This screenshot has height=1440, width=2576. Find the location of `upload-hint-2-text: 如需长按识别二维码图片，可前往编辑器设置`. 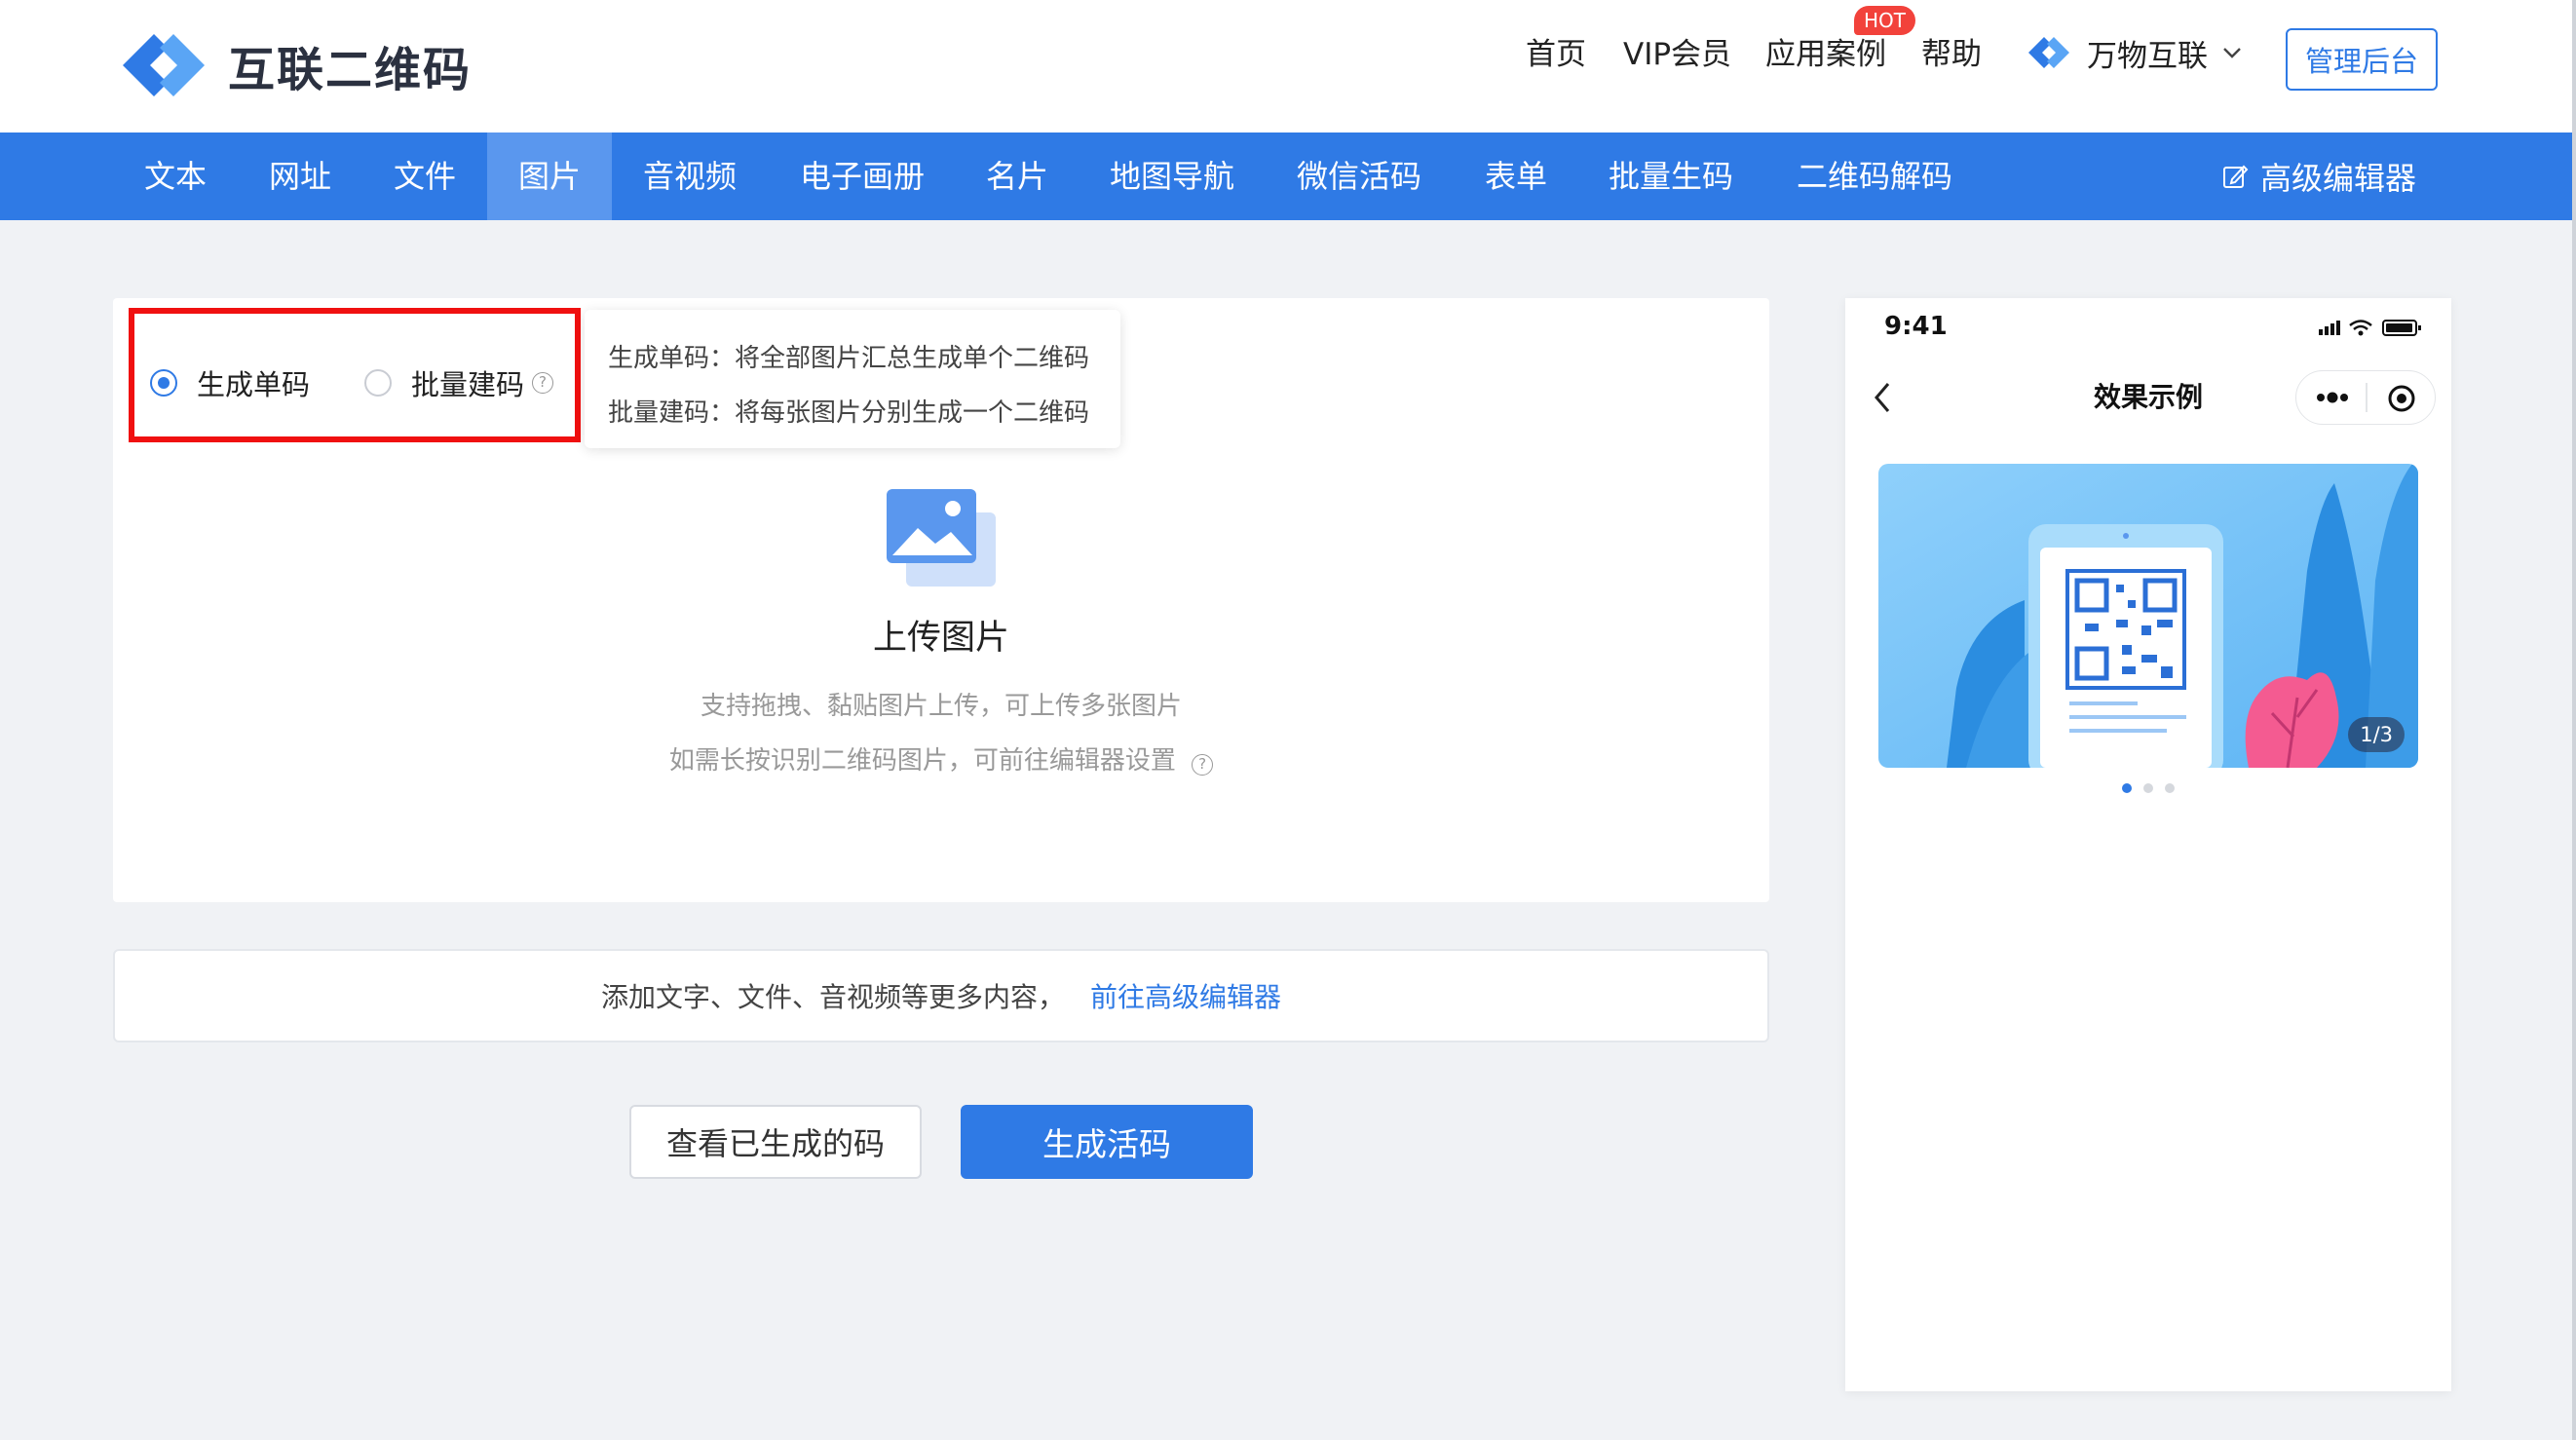

upload-hint-2-text: 如需长按识别二维码图片，可前往编辑器设置 is located at coordinates (922, 761).